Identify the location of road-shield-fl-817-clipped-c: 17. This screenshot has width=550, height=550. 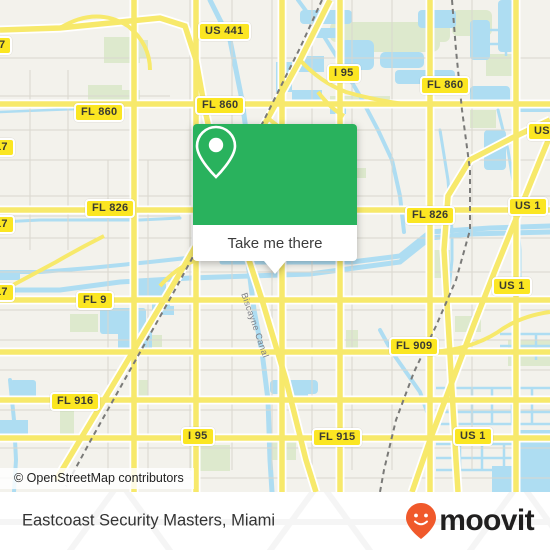
(7, 292).